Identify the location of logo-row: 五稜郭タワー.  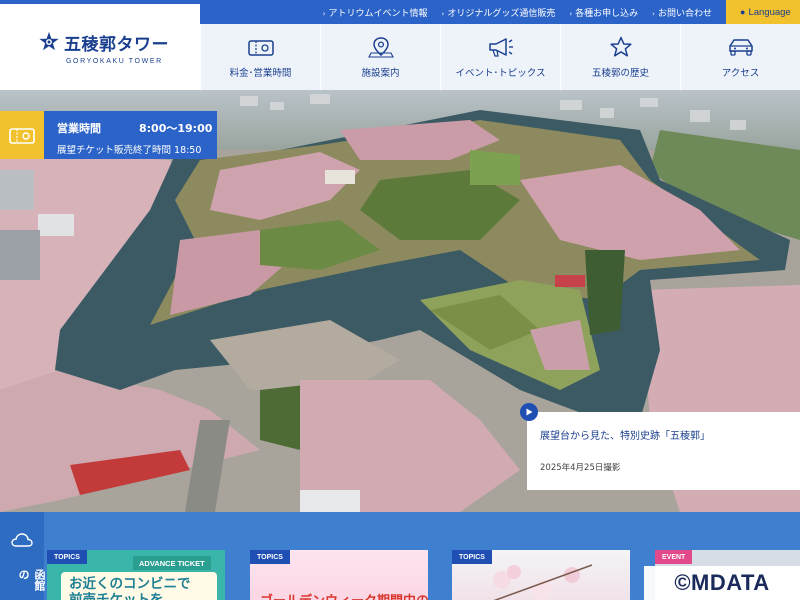
(119, 42).